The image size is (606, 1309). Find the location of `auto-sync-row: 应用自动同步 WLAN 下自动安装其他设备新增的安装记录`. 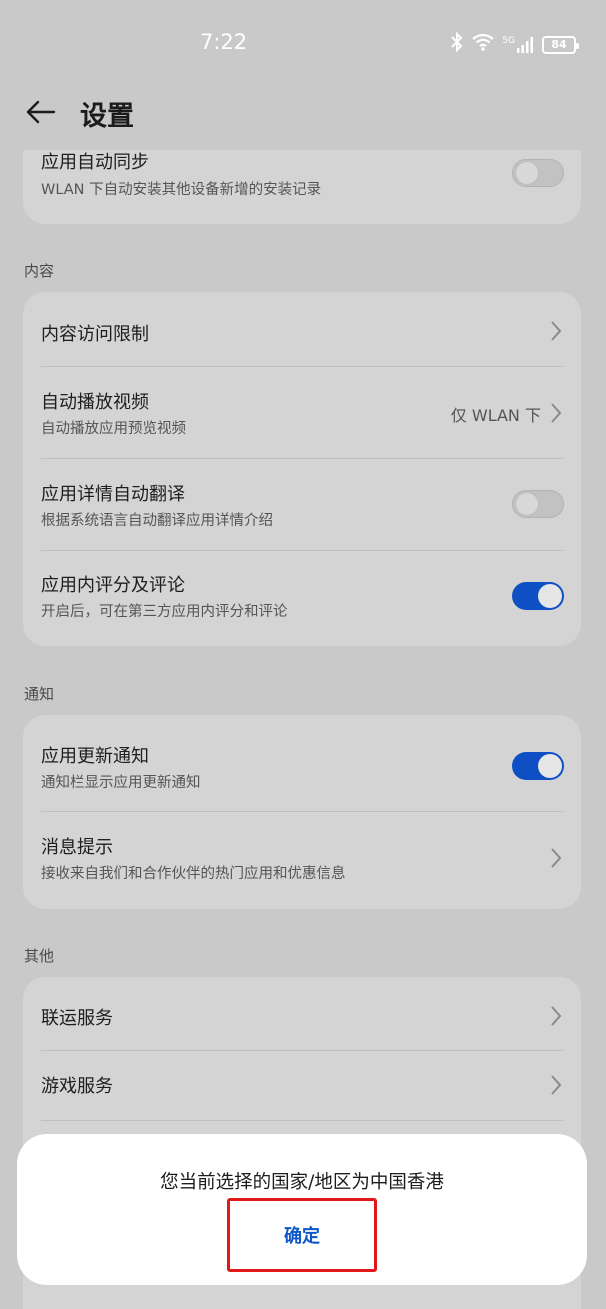

auto-sync-row: 应用自动同步 WLAN 下自动安装其他设备新增的安装记录 is located at coordinates (302, 187).